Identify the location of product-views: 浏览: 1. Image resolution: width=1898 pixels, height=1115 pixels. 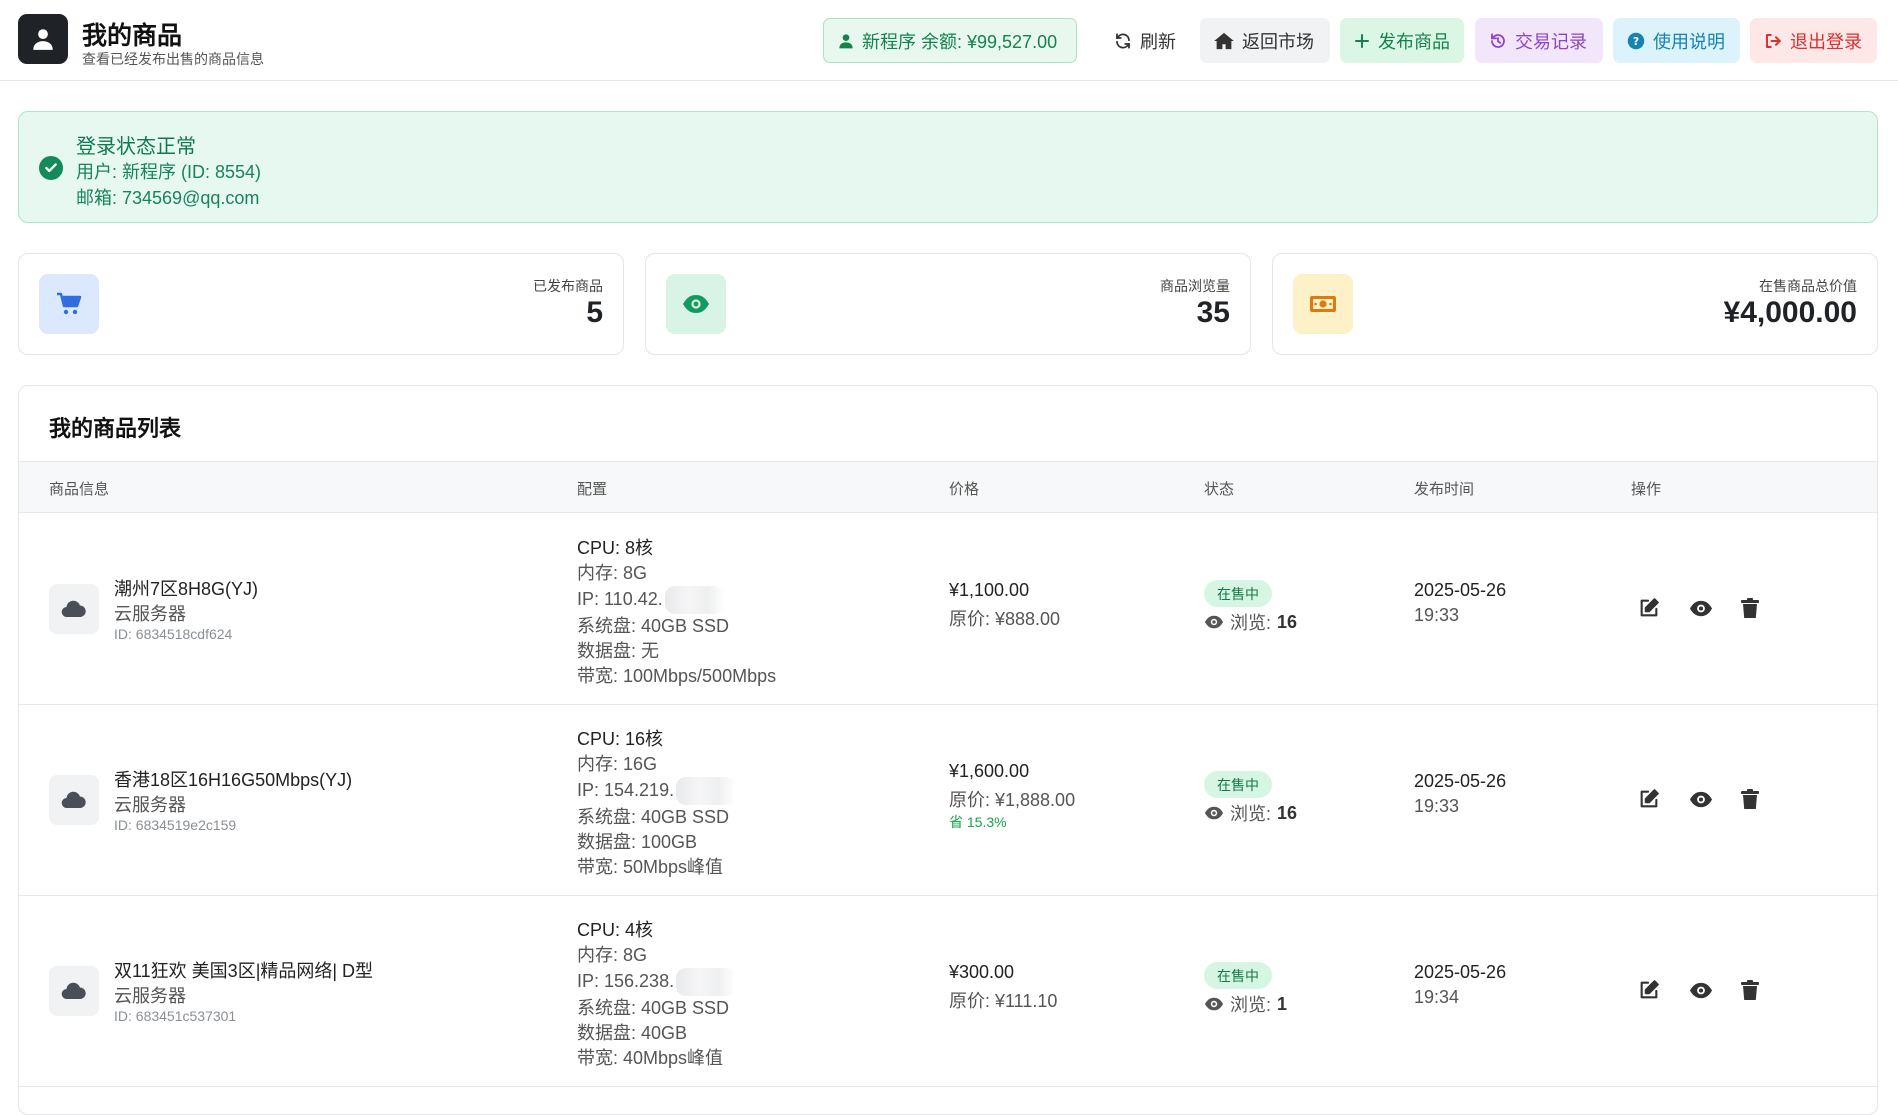
(1245, 1004).